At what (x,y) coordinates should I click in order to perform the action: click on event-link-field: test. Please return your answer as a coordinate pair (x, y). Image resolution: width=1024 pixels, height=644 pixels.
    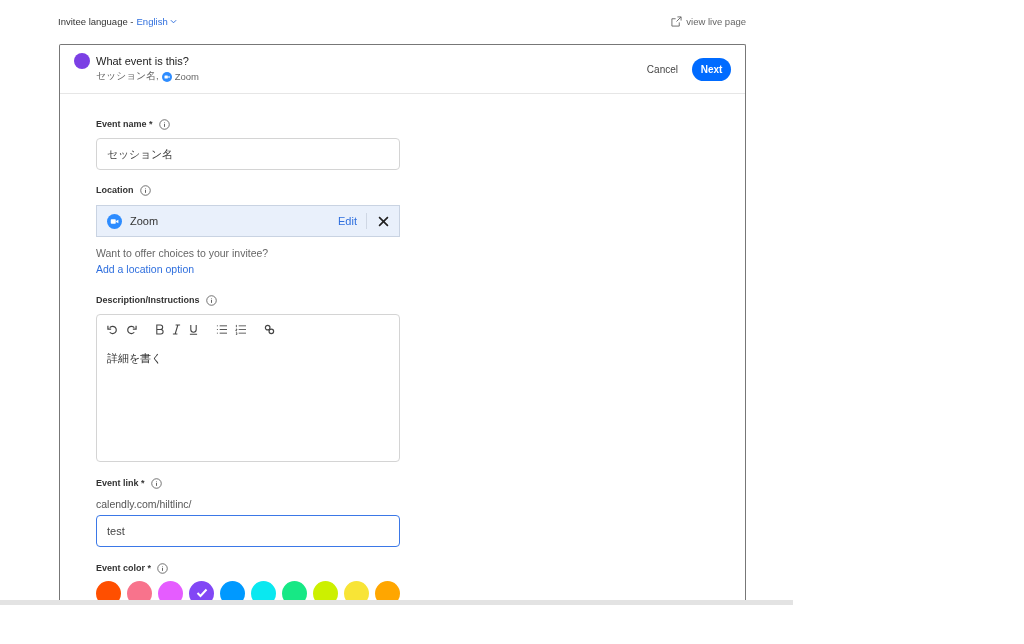
    Looking at the image, I should click on (248, 531).